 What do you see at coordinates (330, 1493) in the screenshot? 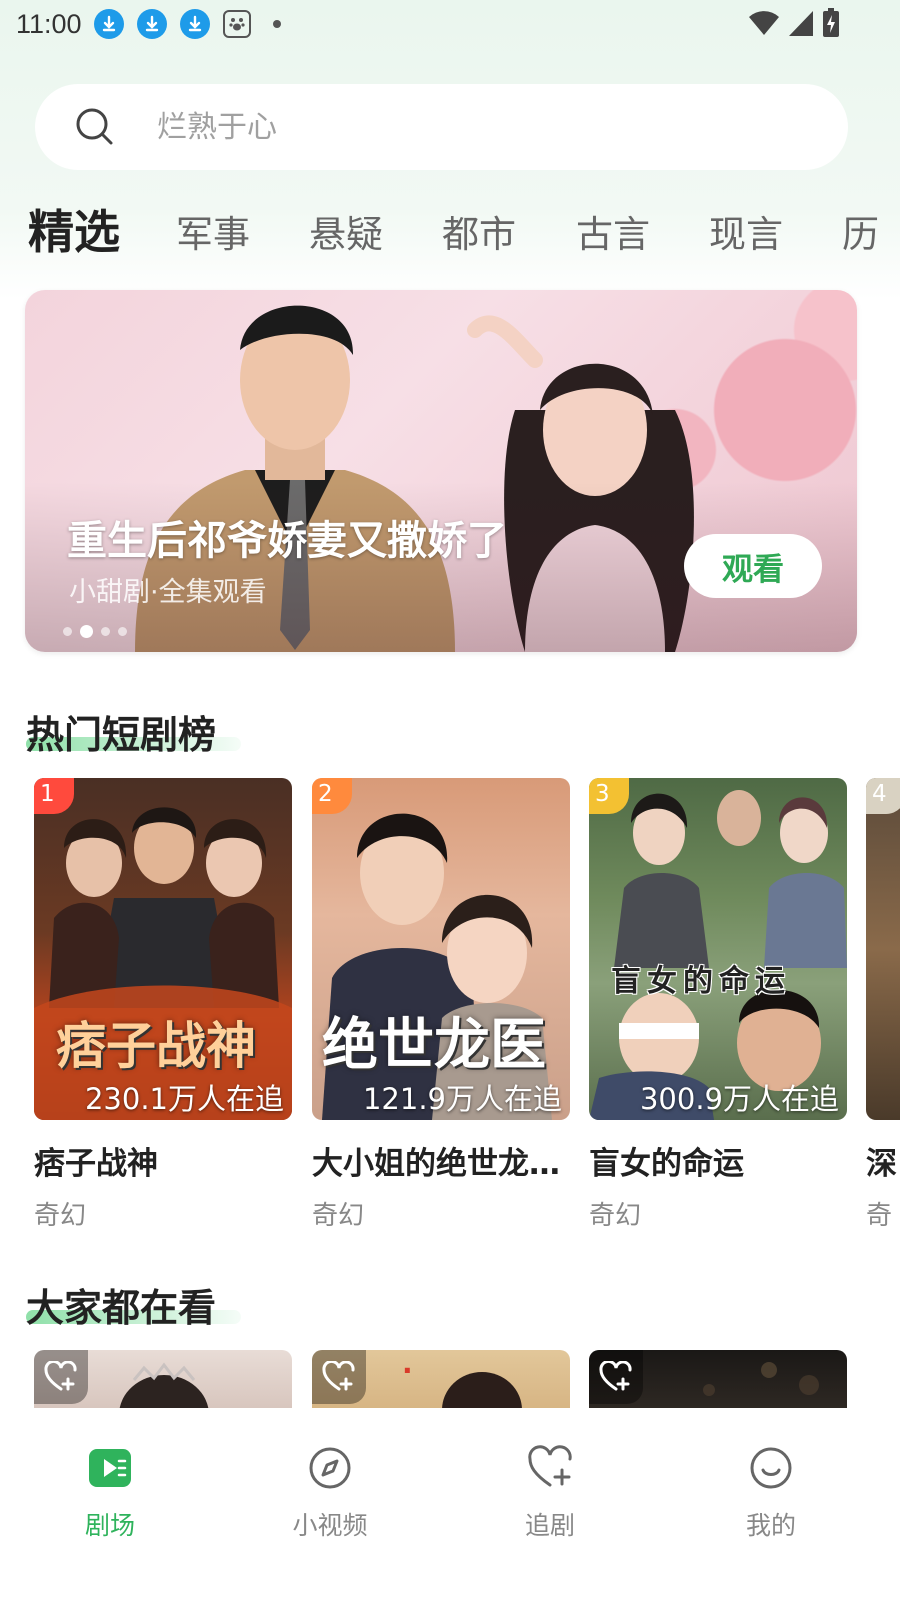
I see `nav-short-video: 小视频` at bounding box center [330, 1493].